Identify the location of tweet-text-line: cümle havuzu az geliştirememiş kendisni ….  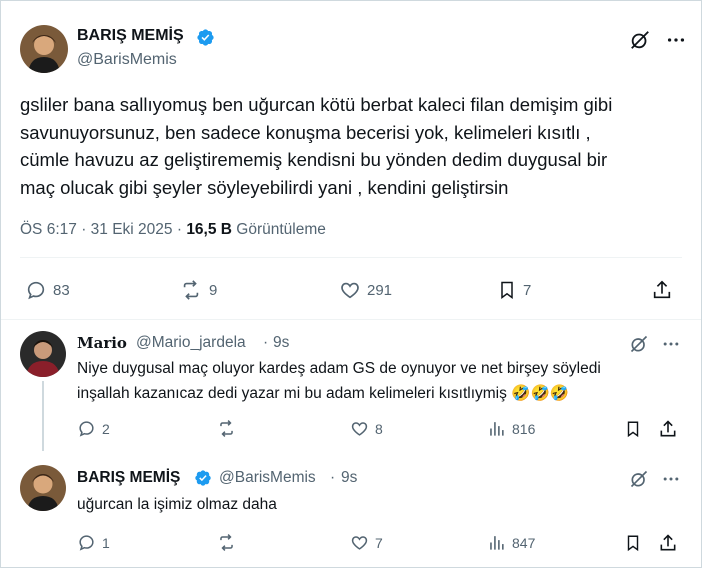
(314, 159).